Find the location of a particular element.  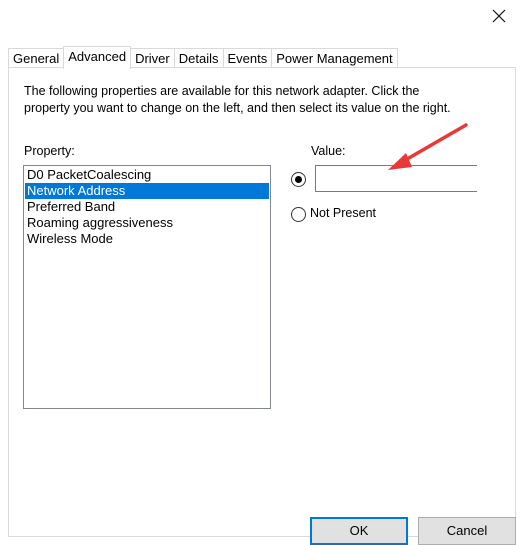

value-radio is located at coordinates (298, 179).